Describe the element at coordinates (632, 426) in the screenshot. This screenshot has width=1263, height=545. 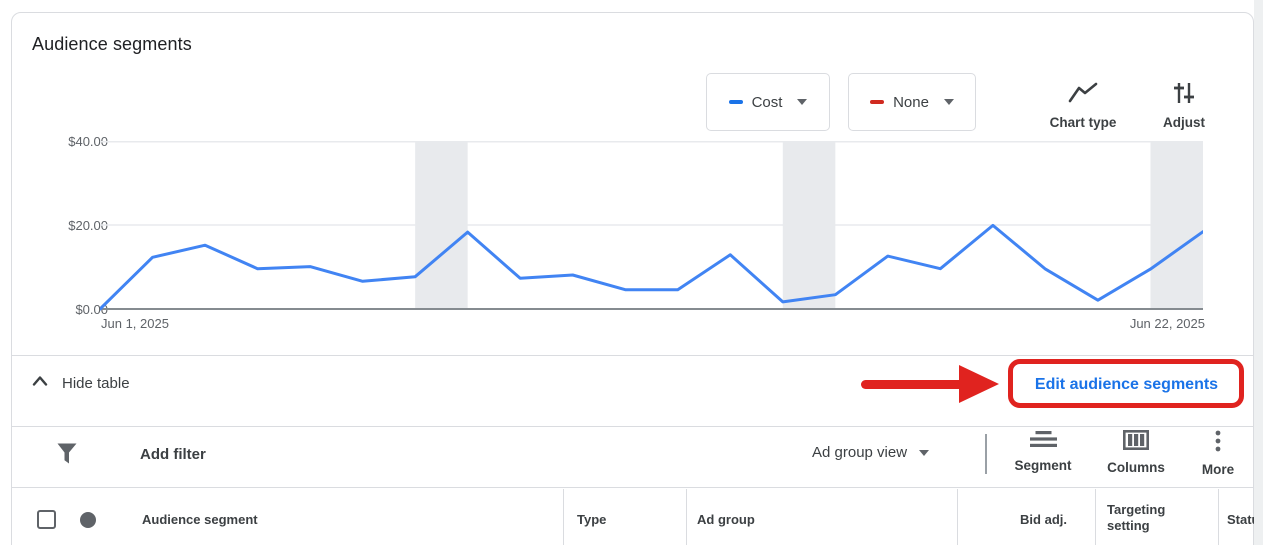
I see `filter-bar-top-border` at that location.